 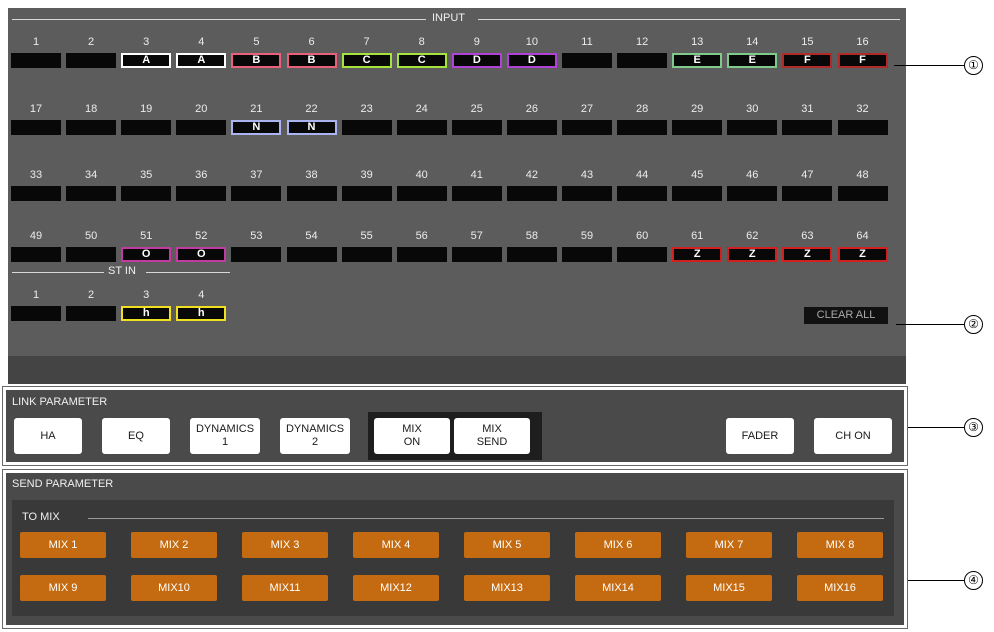 I want to click on channel-number: 17, so click(x=36, y=109).